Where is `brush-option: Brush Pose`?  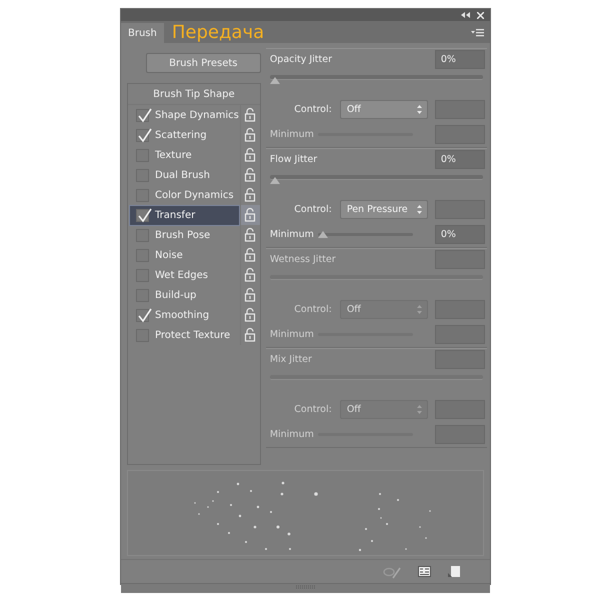
brush-option: Brush Pose is located at coordinates (184, 235).